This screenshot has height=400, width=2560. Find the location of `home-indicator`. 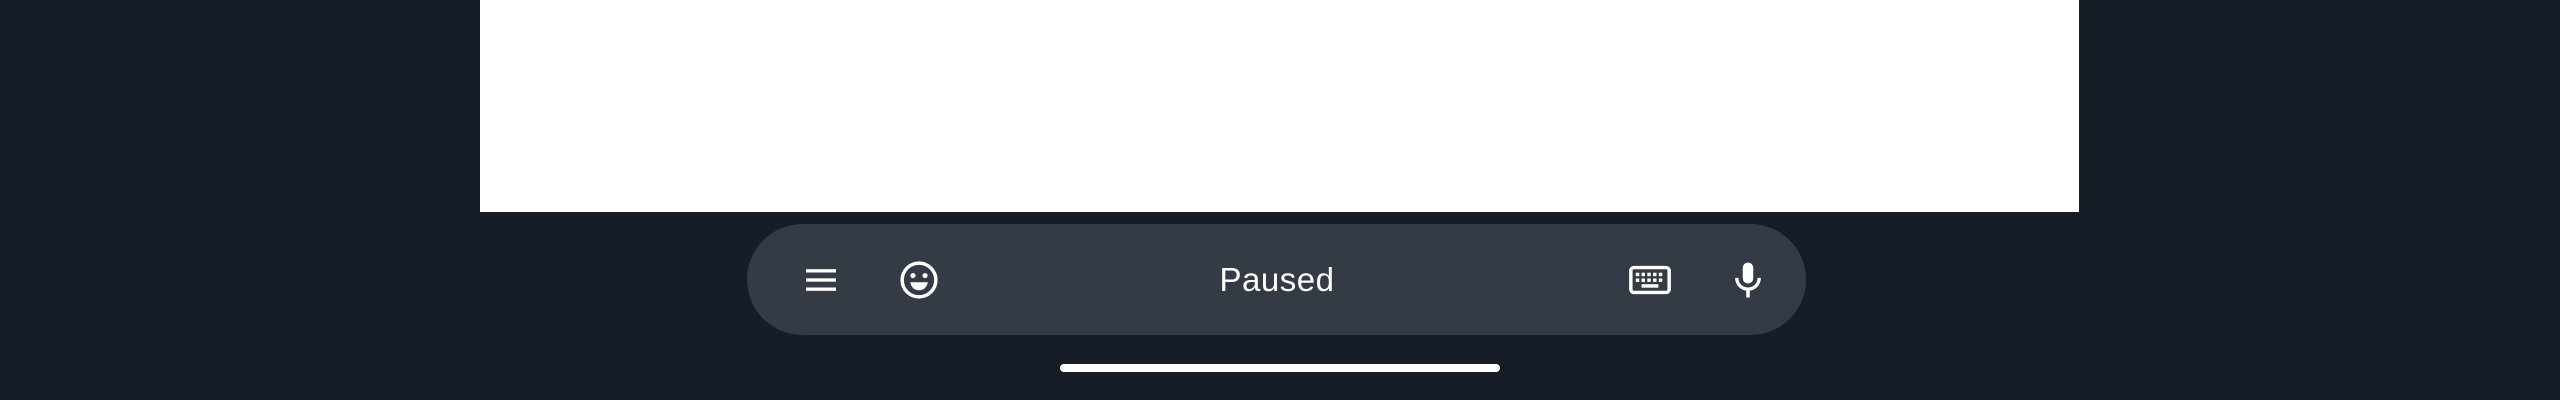

home-indicator is located at coordinates (1280, 368).